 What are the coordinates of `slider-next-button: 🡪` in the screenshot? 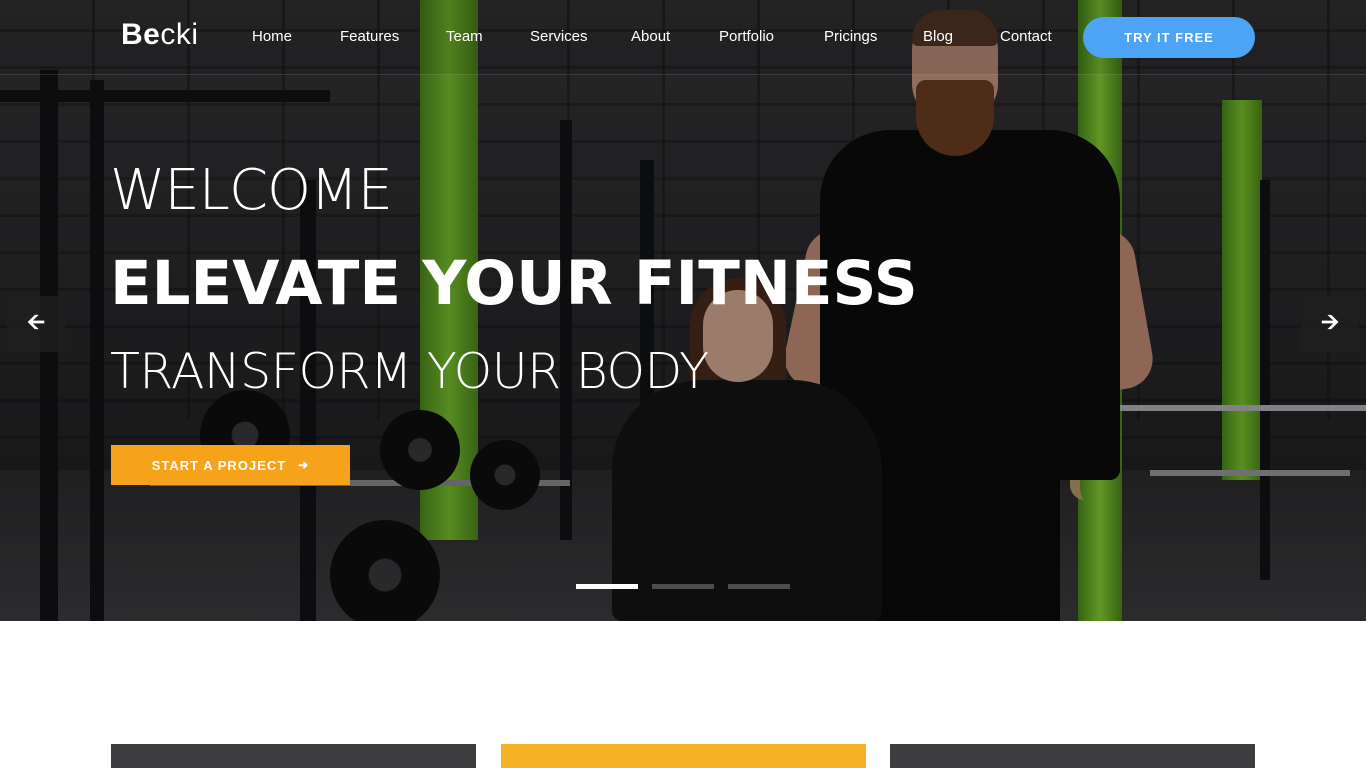 It's located at (1330, 324).